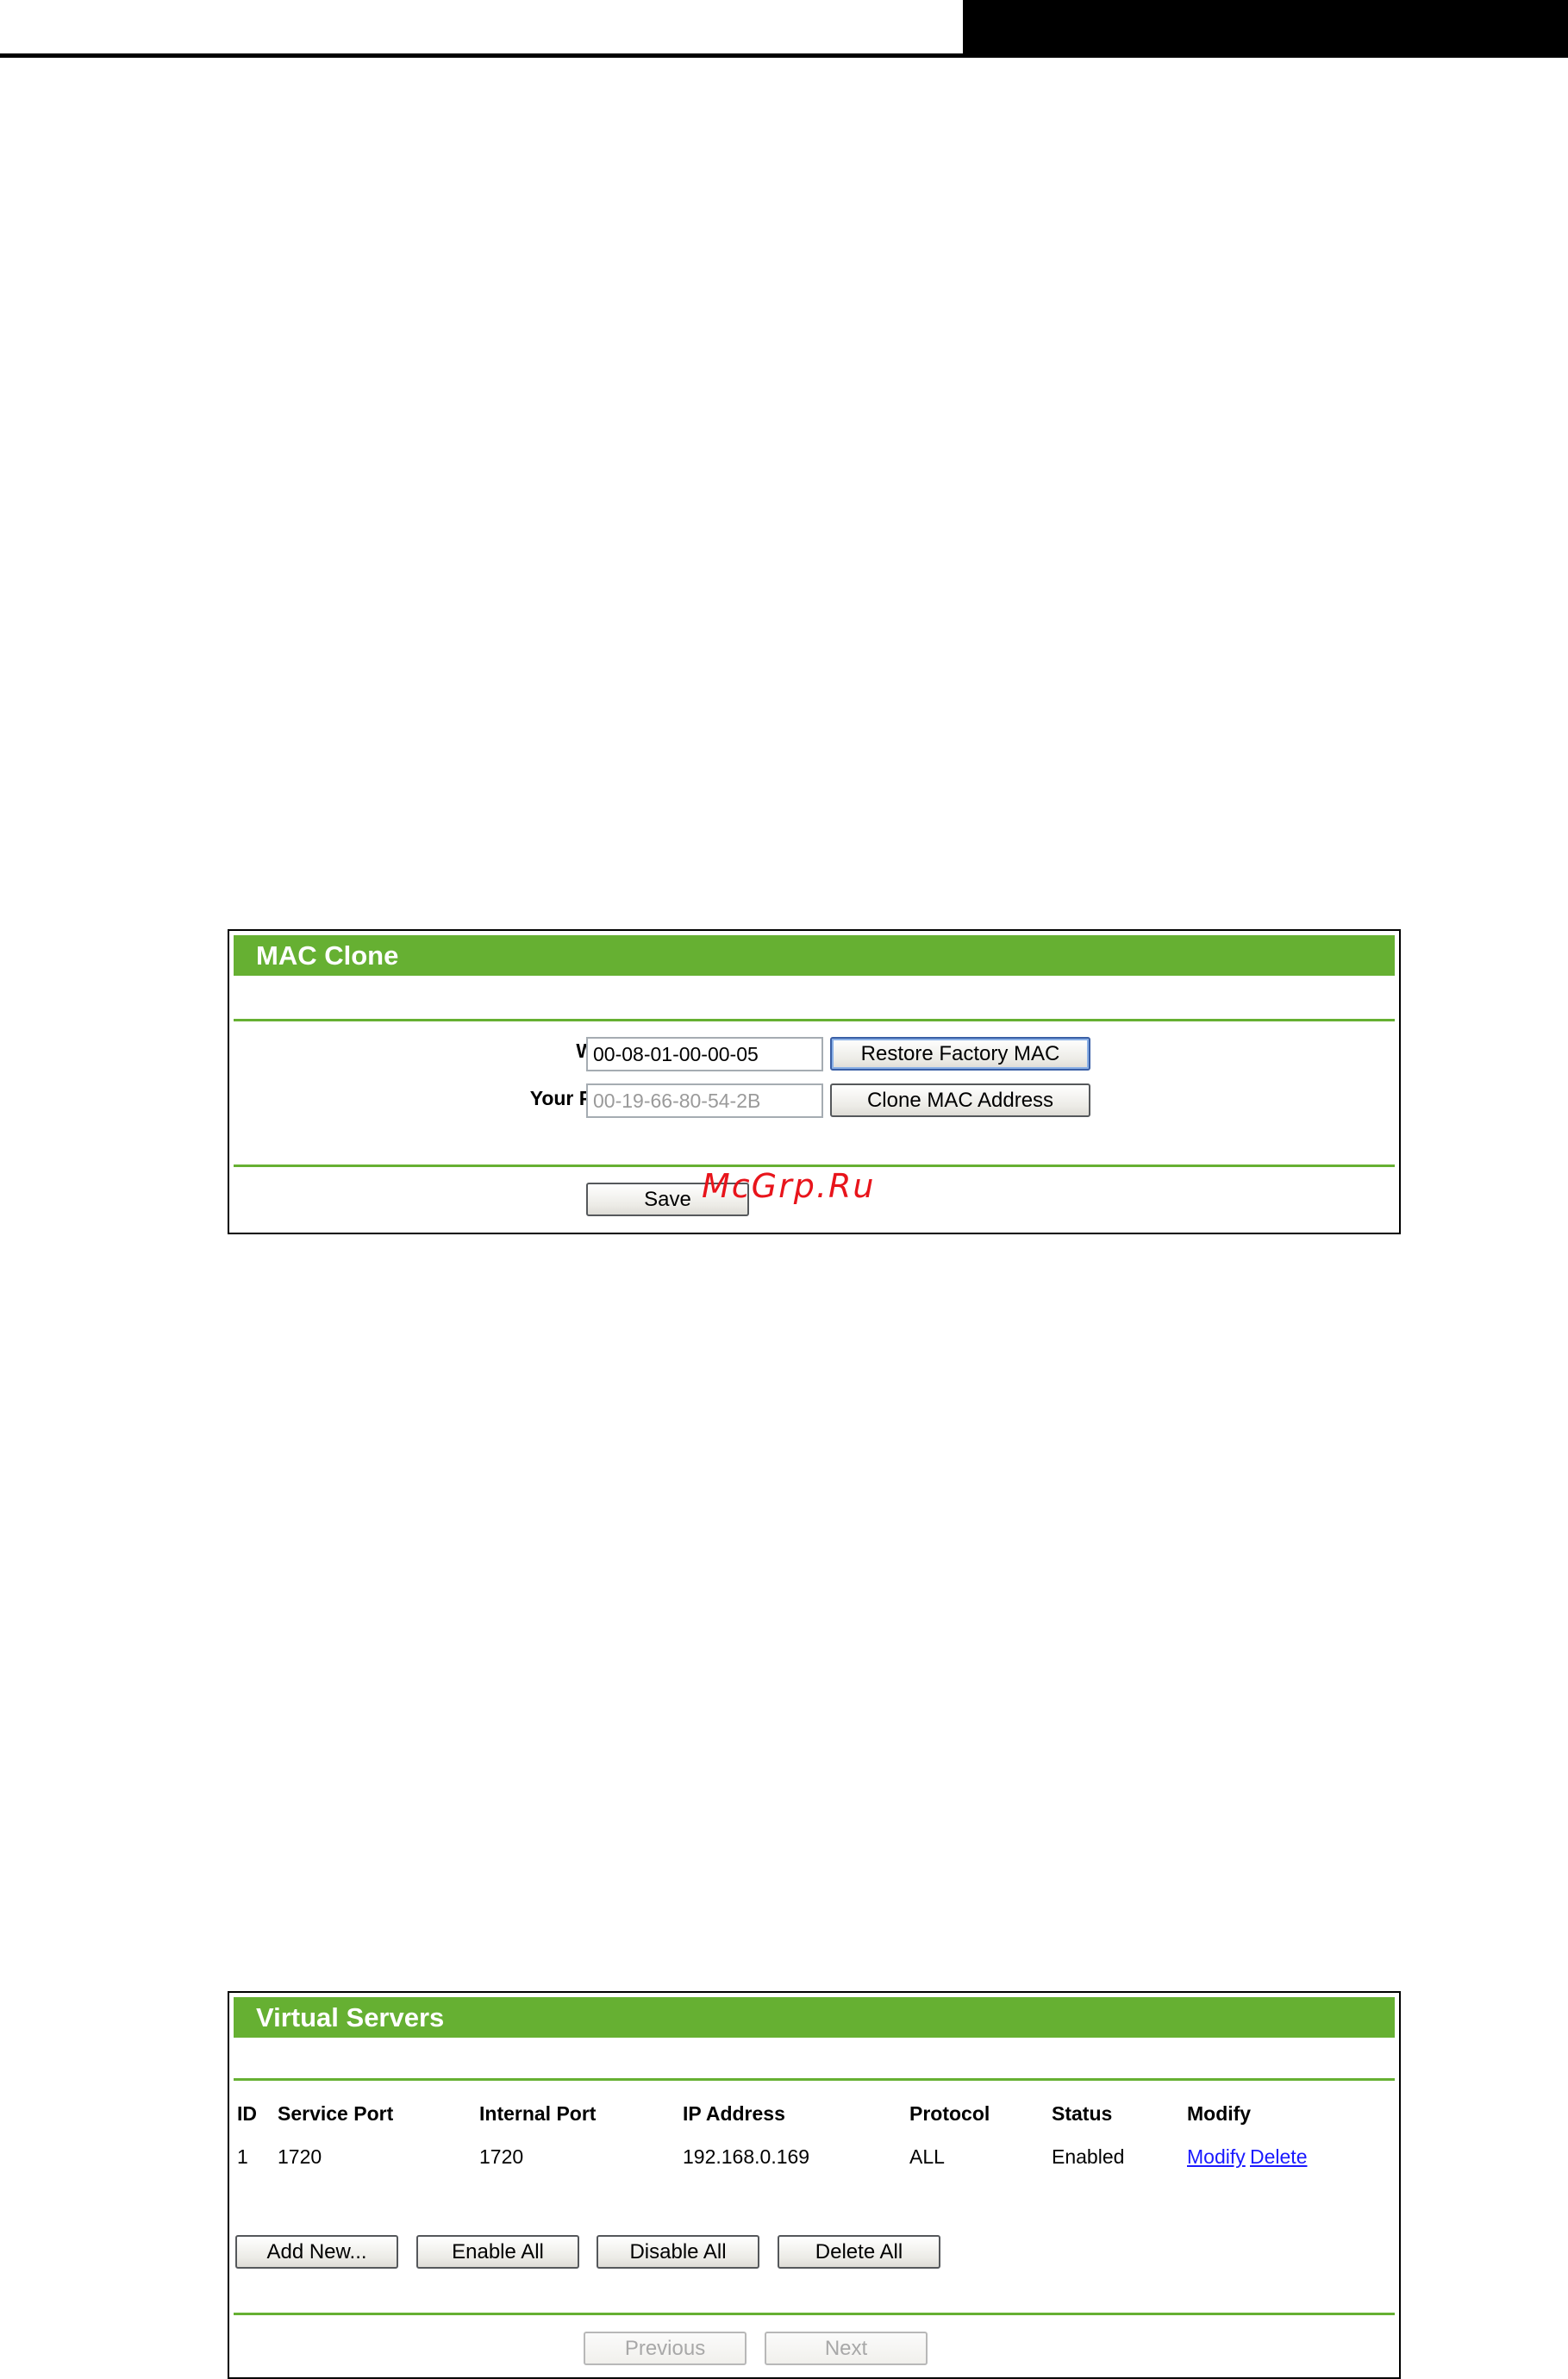 The image size is (1568, 2379). I want to click on col-header-internal-port: Internal Port, so click(538, 2113).